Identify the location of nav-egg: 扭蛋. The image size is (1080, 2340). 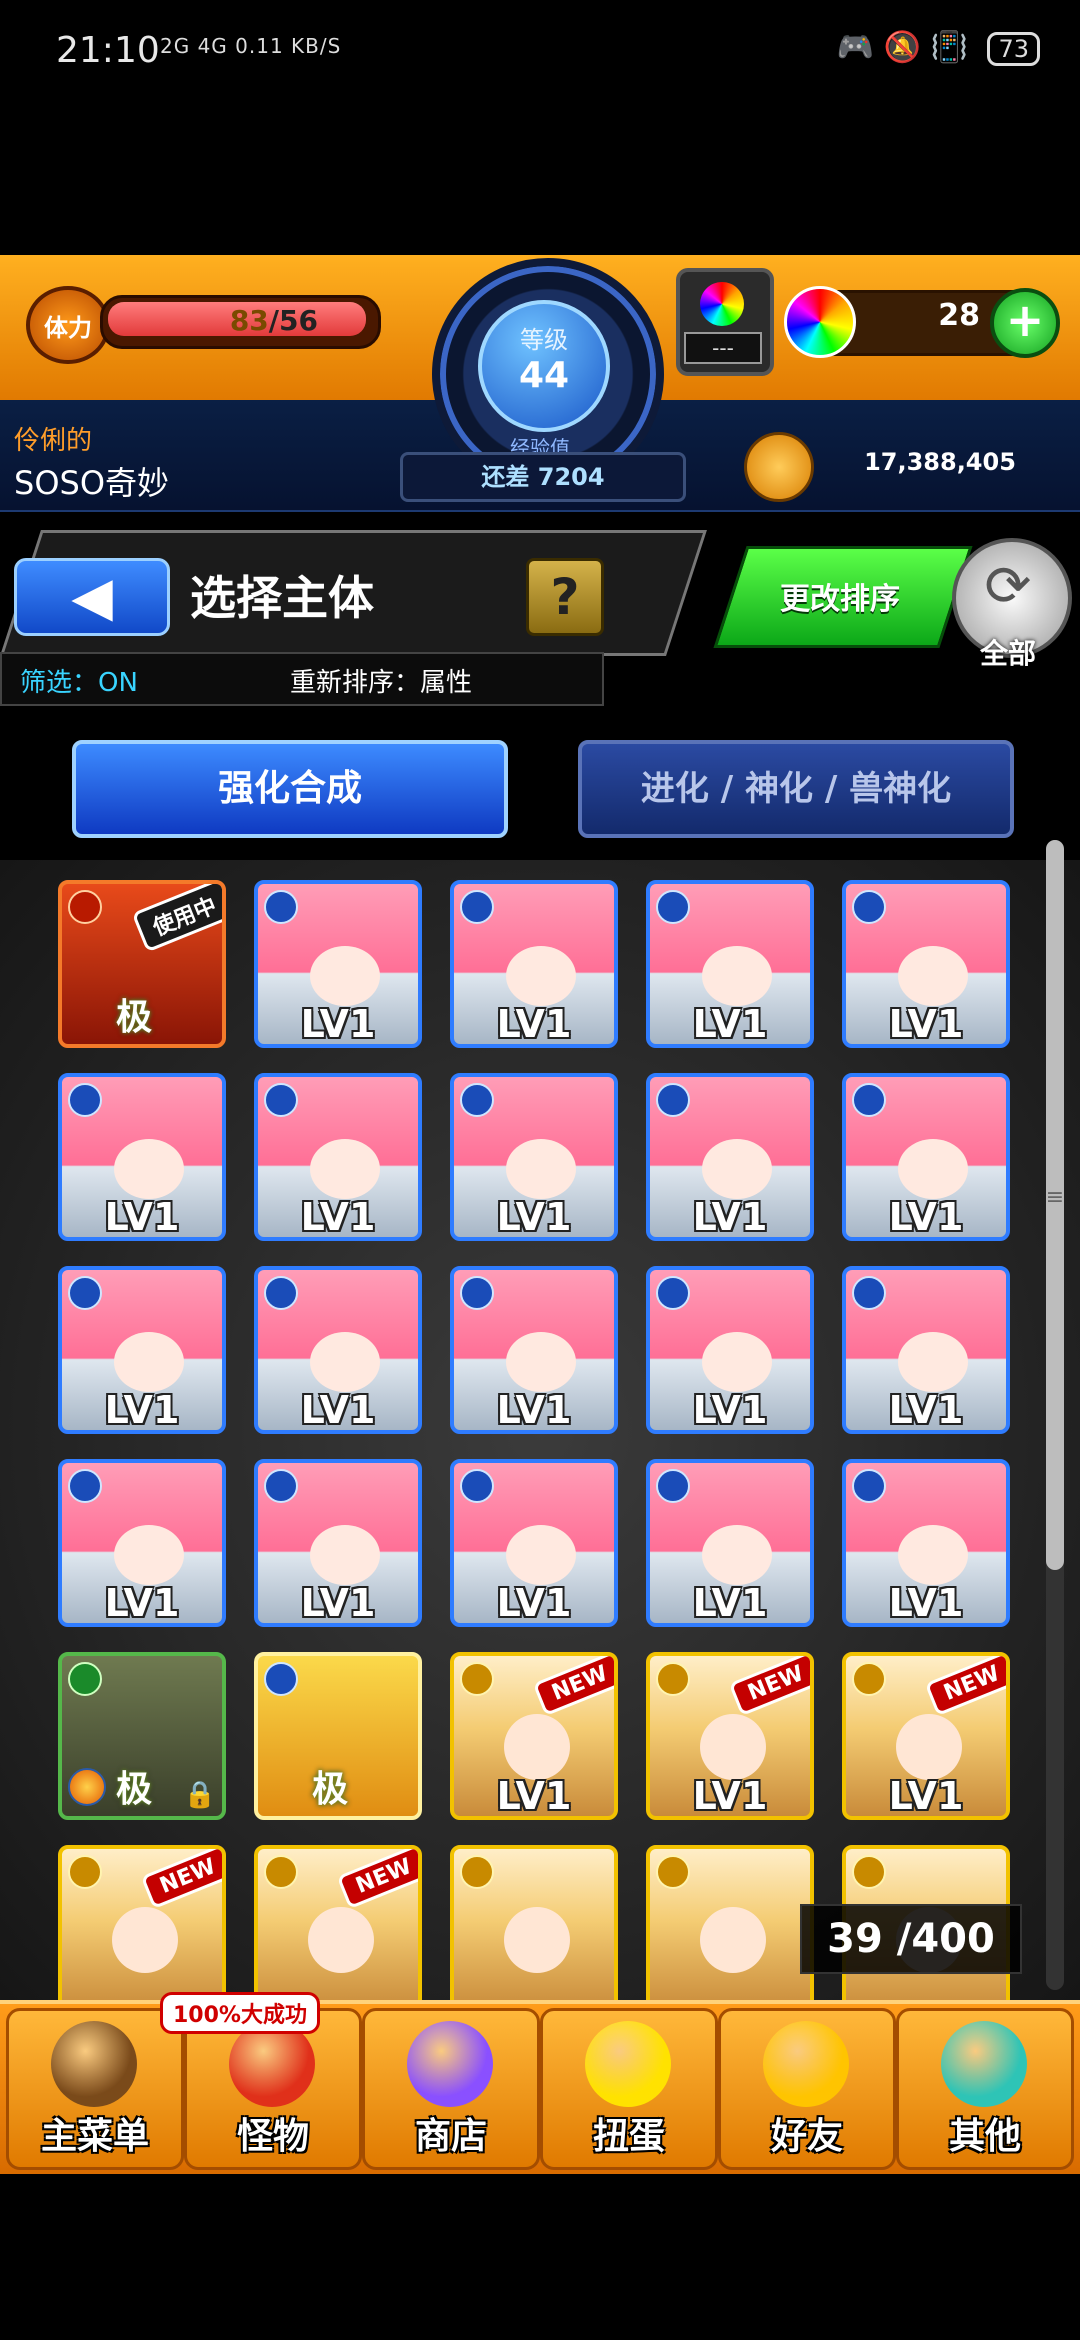
(629, 2089).